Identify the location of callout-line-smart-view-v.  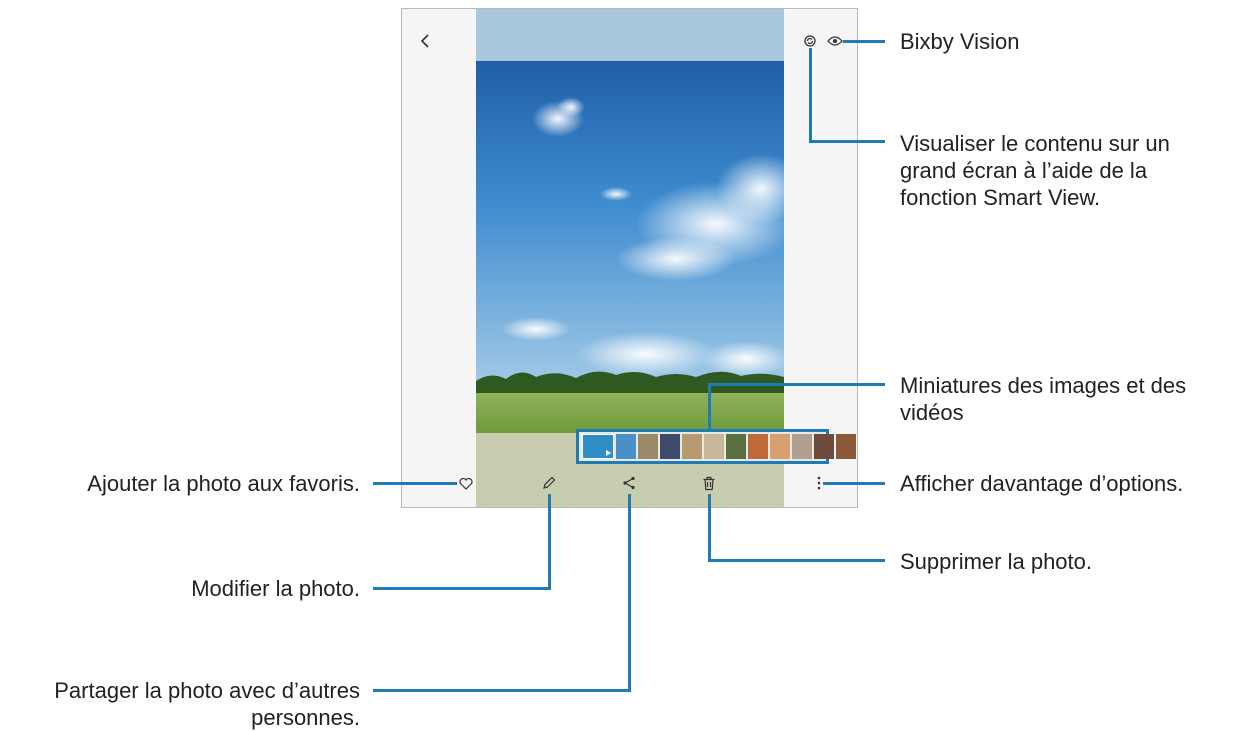
(810, 95).